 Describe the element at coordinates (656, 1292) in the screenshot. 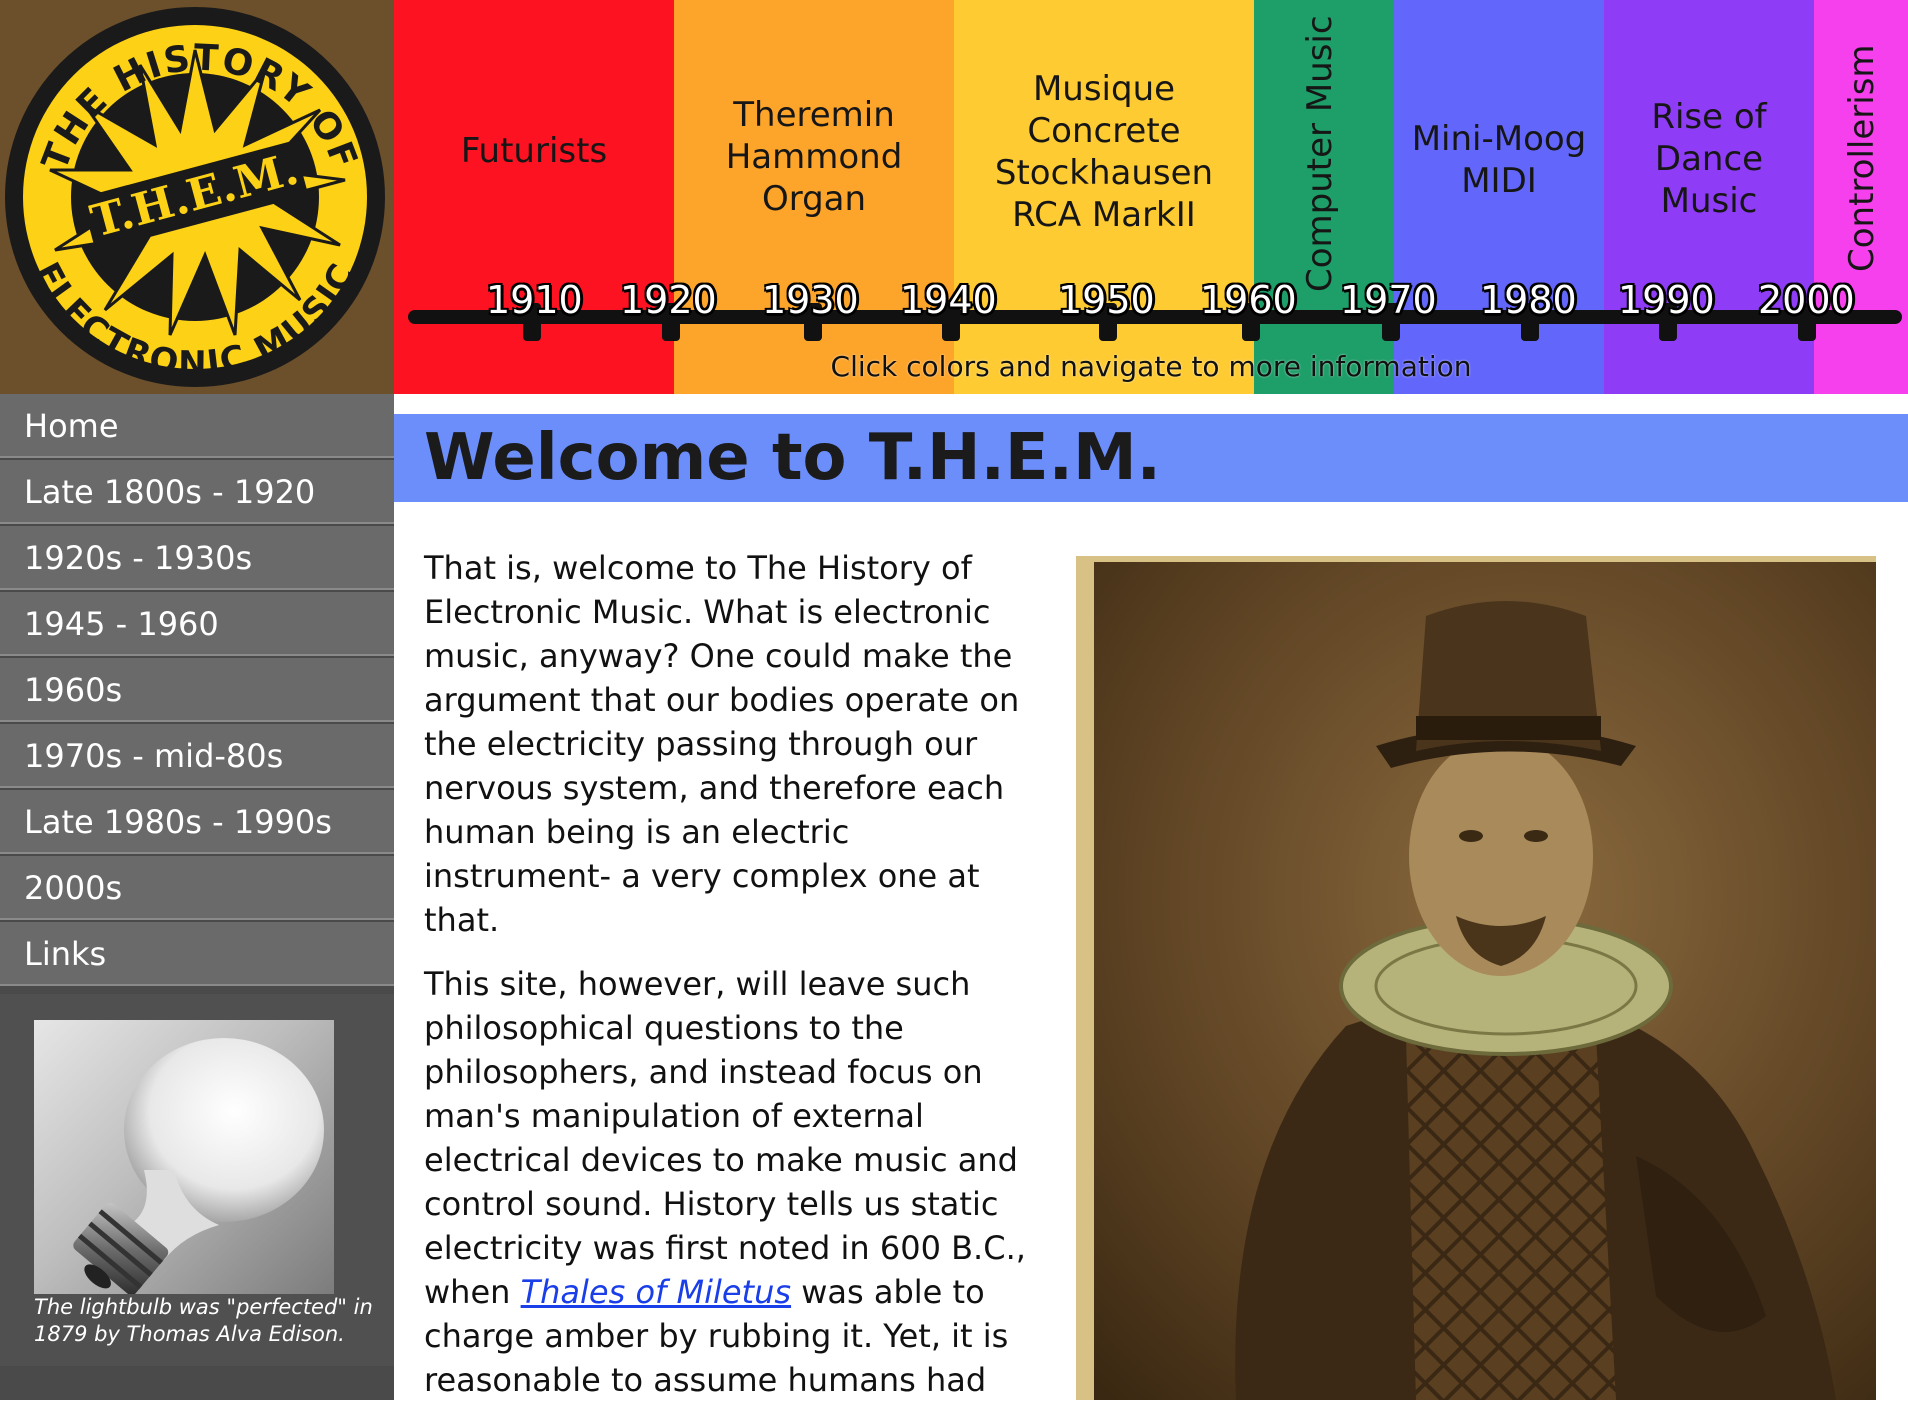

I see `thales-link: Thales of Miletus` at that location.